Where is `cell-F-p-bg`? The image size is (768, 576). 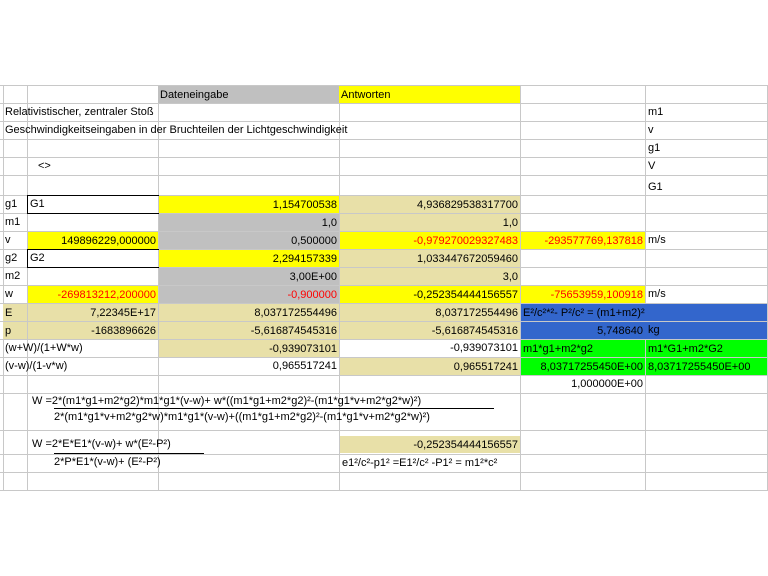
cell-F-p-bg is located at coordinates (706, 330).